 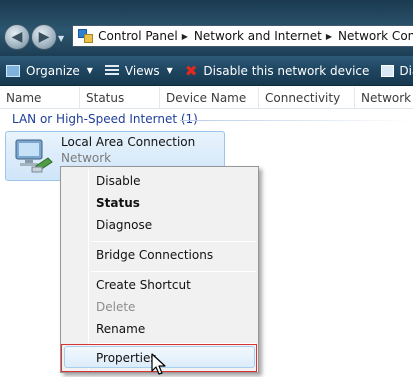 What do you see at coordinates (209, 97) in the screenshot?
I see `column-device-name: Device Name` at bounding box center [209, 97].